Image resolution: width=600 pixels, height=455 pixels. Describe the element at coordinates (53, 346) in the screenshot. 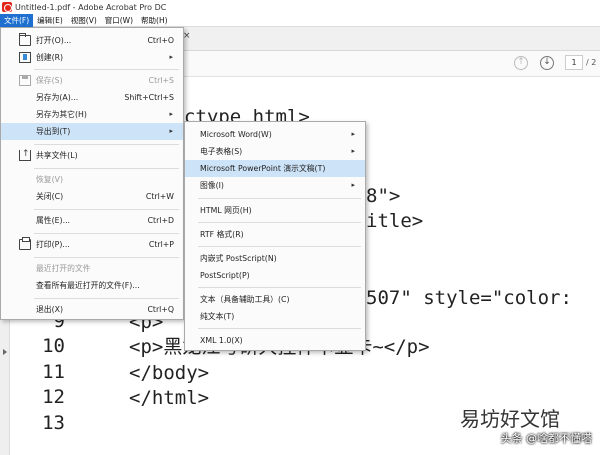

I see `line-number: 10` at that location.